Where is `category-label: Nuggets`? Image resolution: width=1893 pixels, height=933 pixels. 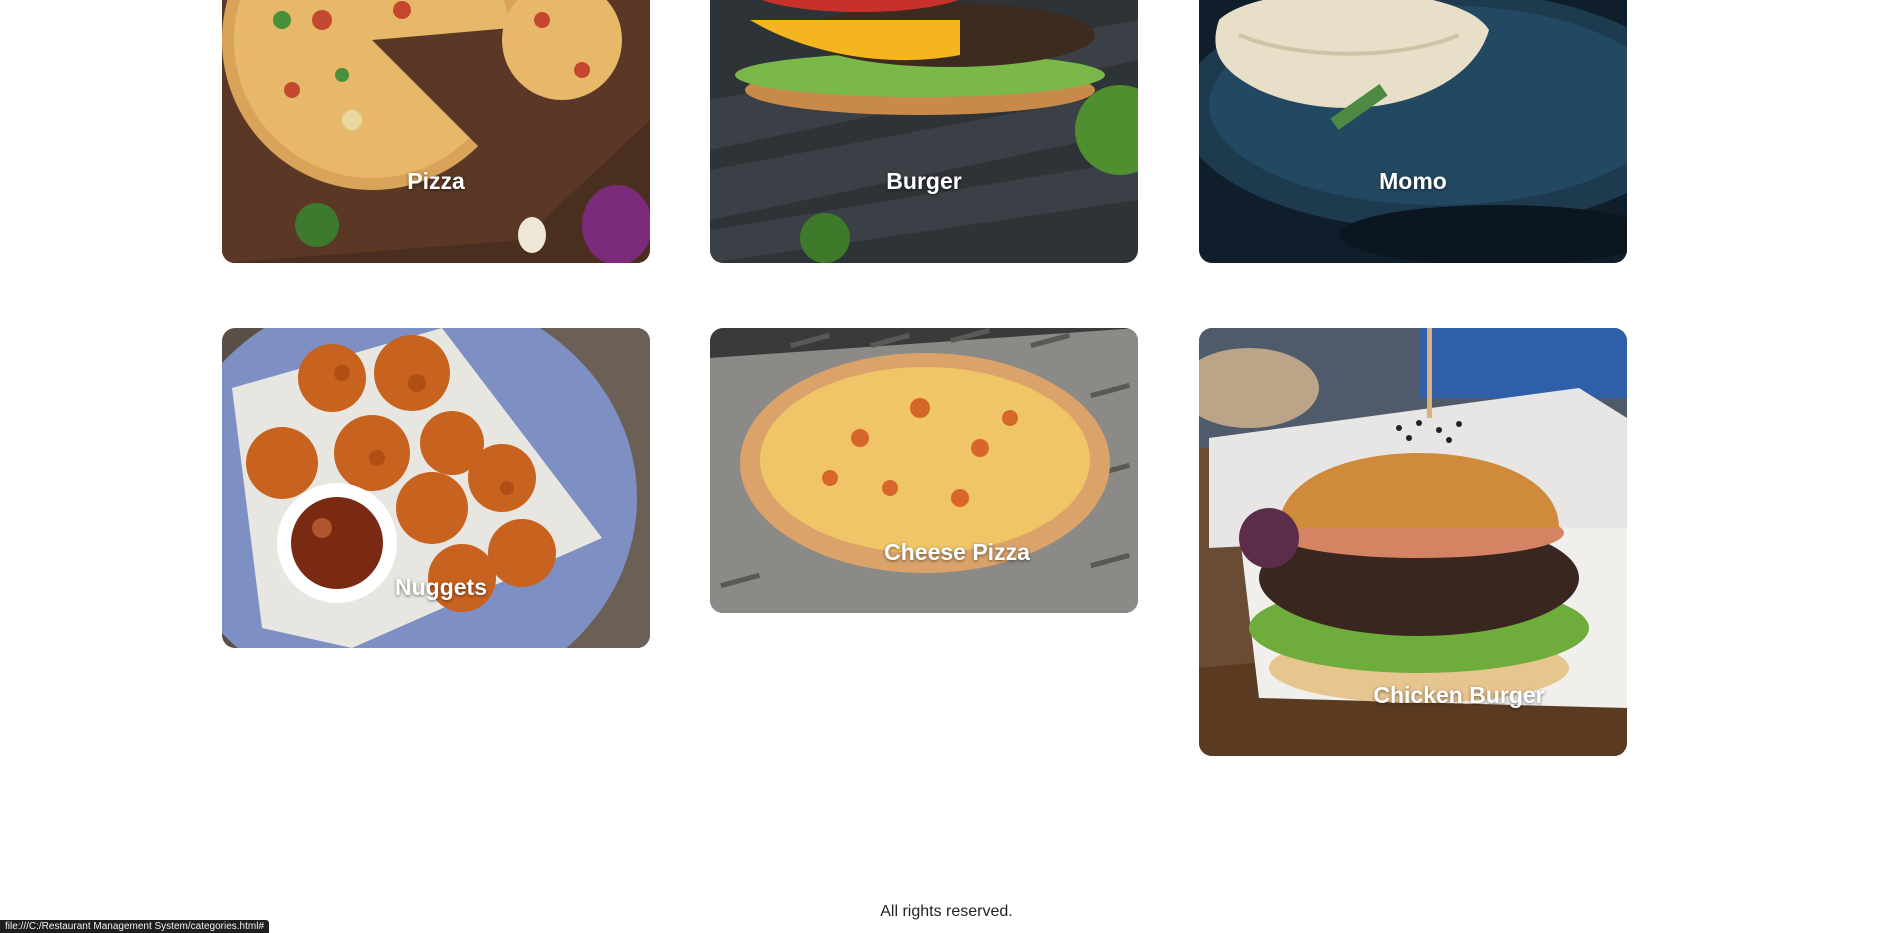 category-label: Nuggets is located at coordinates (441, 587).